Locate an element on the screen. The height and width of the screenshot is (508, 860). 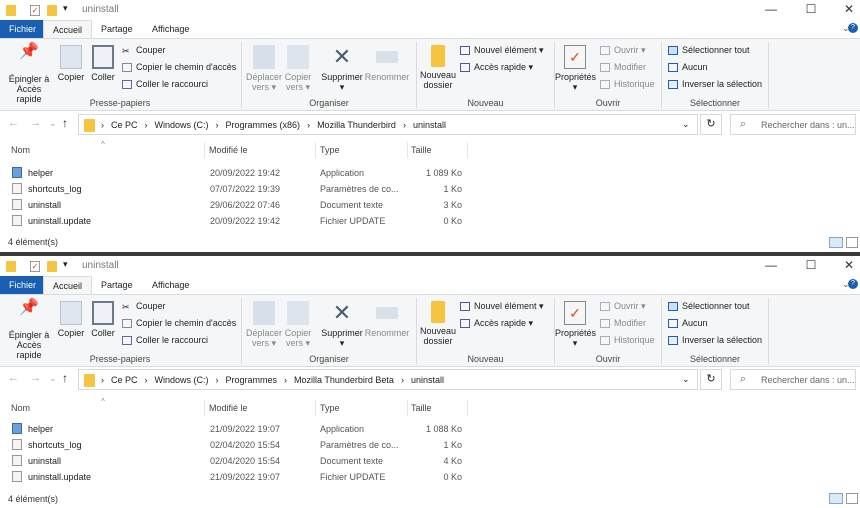
back-button: ← is located at coordinates (13, 378).